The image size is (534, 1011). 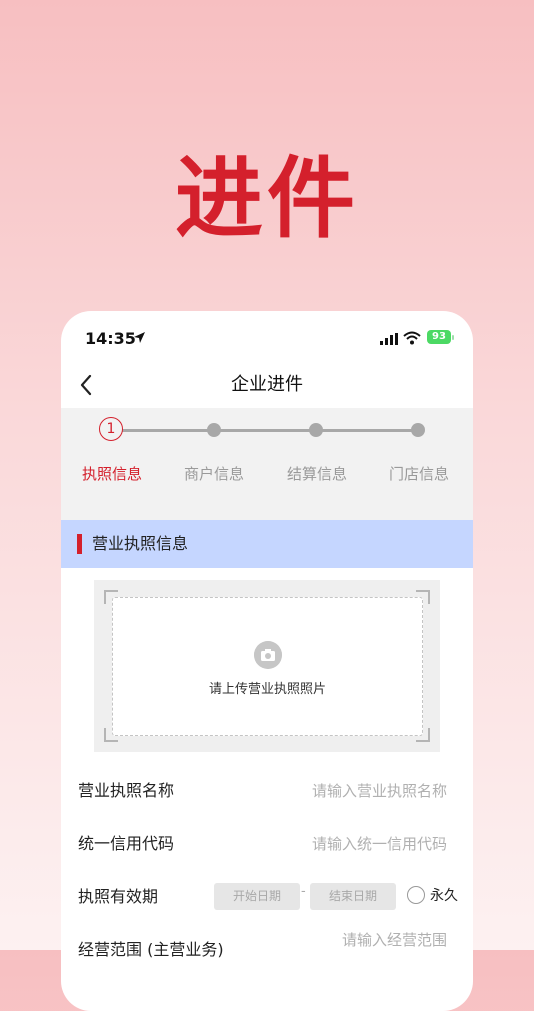 I want to click on end-date-picker: 结束日期, so click(x=353, y=896).